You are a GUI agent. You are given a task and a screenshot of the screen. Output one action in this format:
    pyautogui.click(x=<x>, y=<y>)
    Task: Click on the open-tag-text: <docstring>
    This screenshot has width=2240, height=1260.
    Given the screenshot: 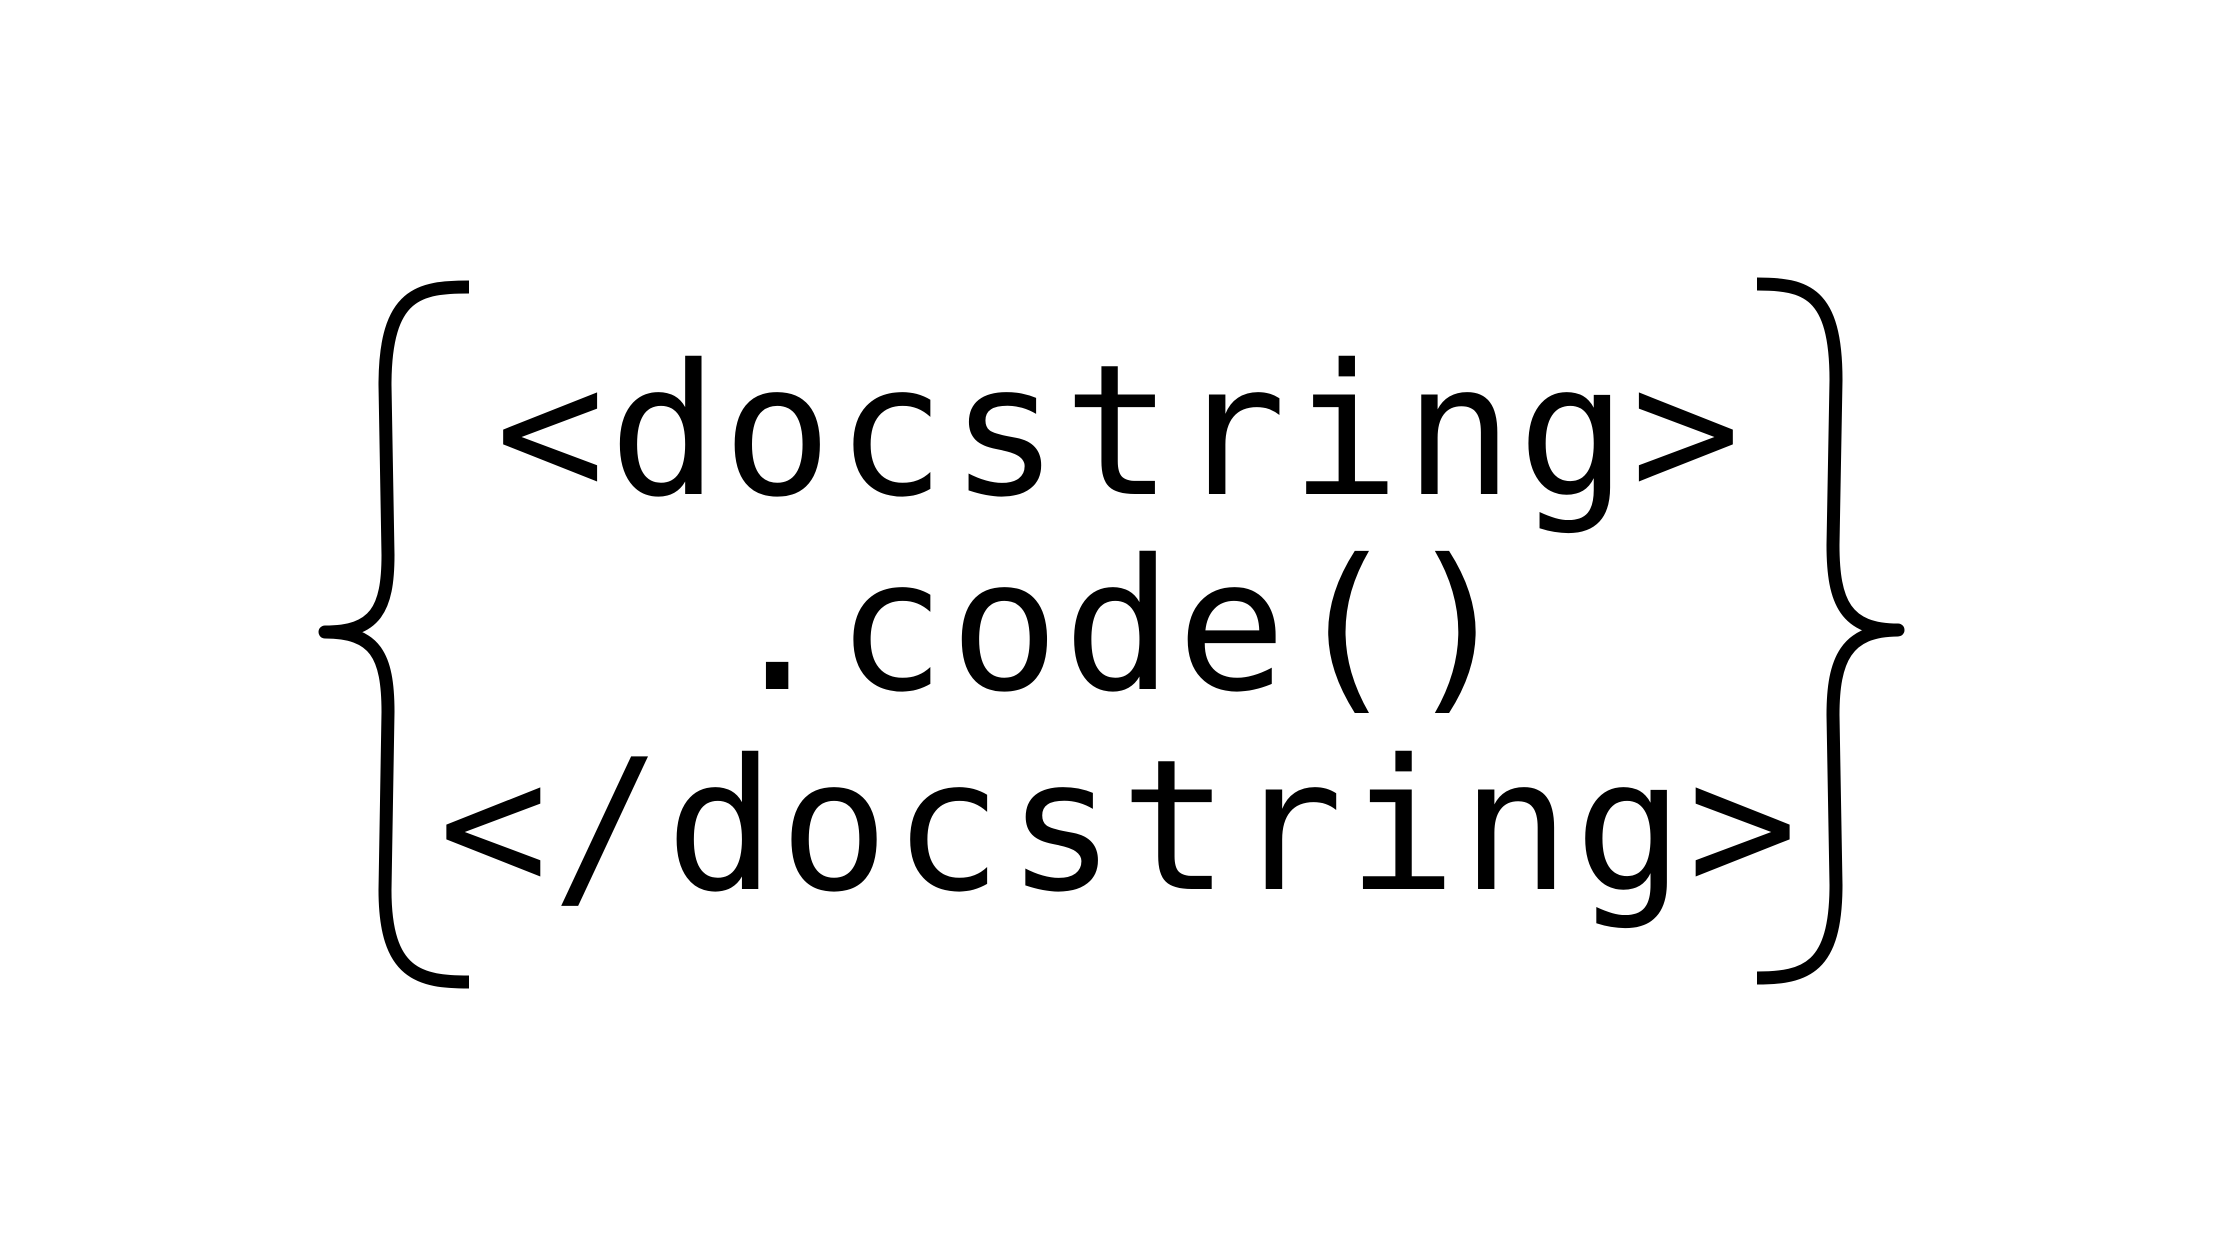 What is the action you would take?
    pyautogui.click(x=1120, y=431)
    